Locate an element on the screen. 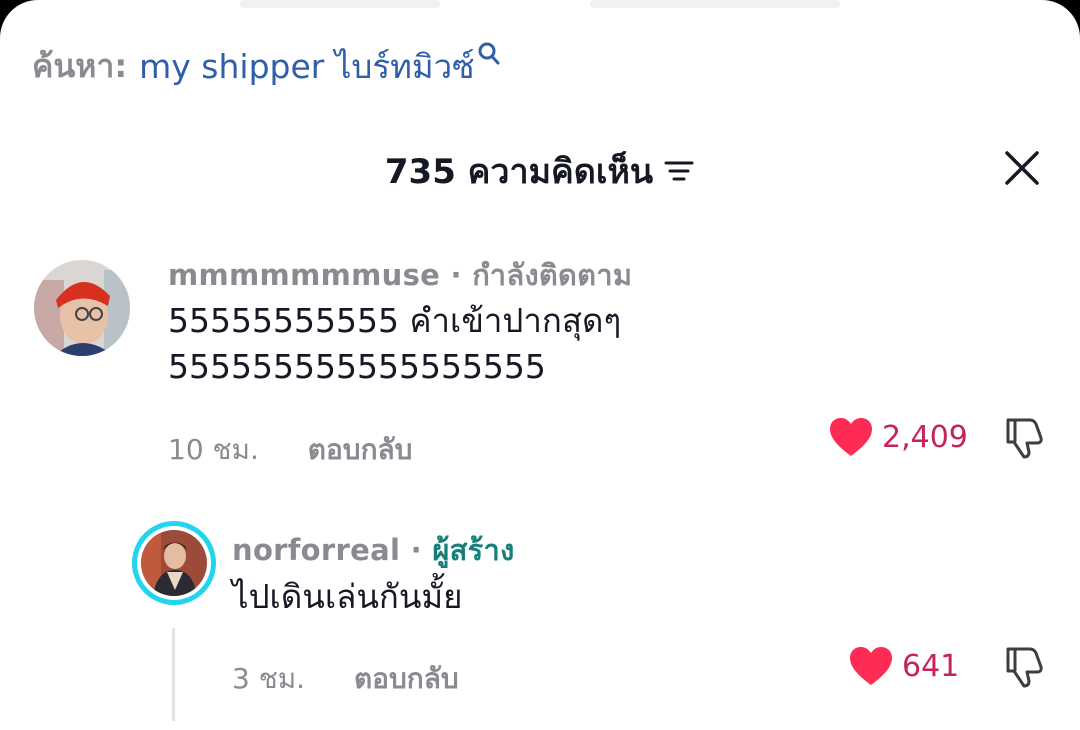 The width and height of the screenshot is (1080, 730). comment-line: 555555555555555555 is located at coordinates (357, 366).